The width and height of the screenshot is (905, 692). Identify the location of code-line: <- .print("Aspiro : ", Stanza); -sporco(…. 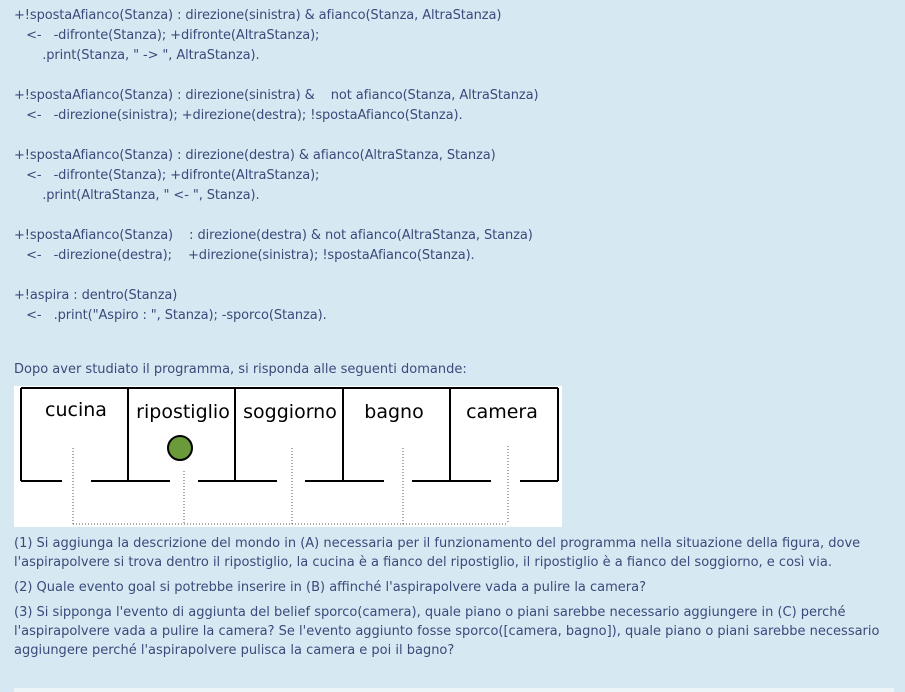
(170, 315).